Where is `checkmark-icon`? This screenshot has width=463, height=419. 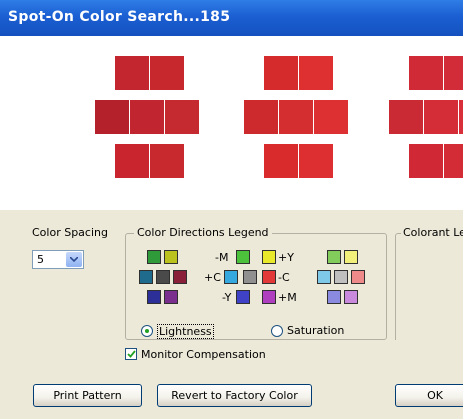
checkmark-icon is located at coordinates (131, 354).